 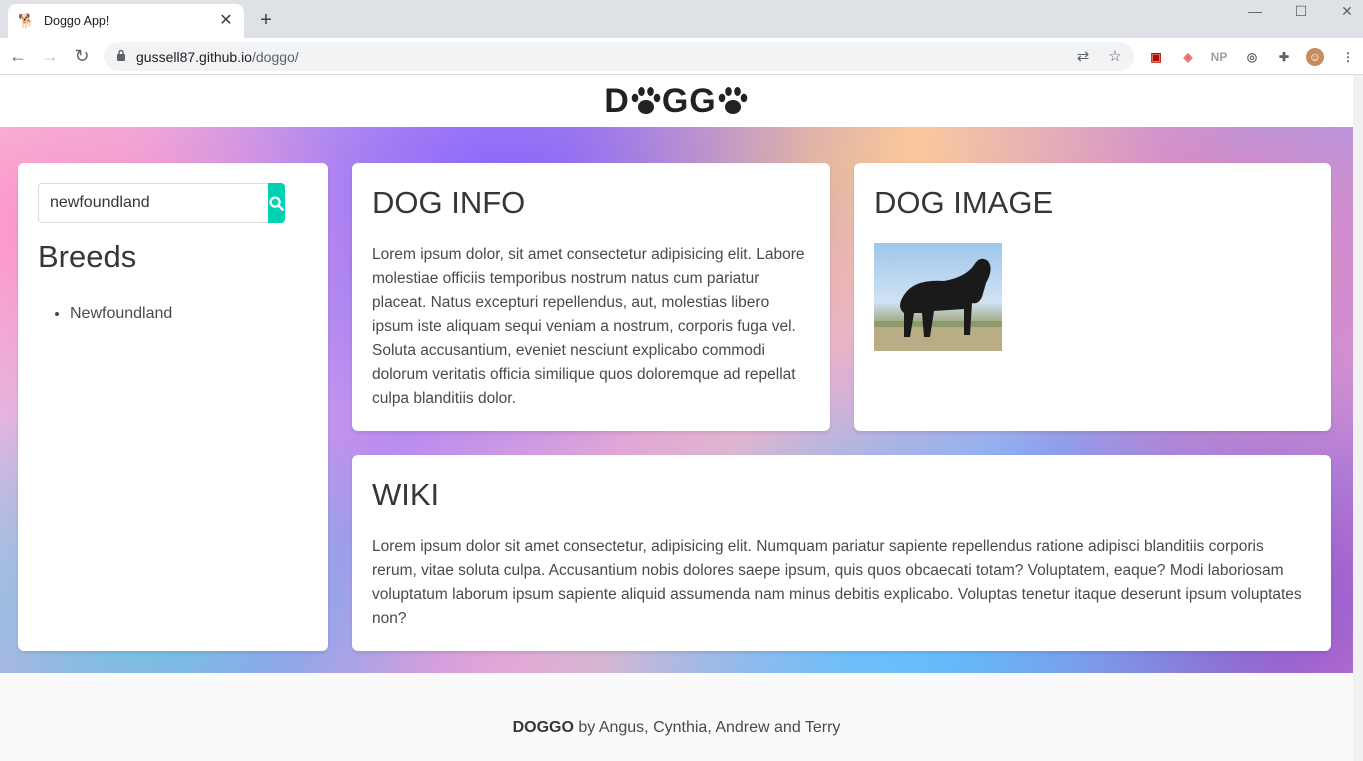 What do you see at coordinates (217, 56) in the screenshot?
I see `url-text: gussell87.github.io/doggo/` at bounding box center [217, 56].